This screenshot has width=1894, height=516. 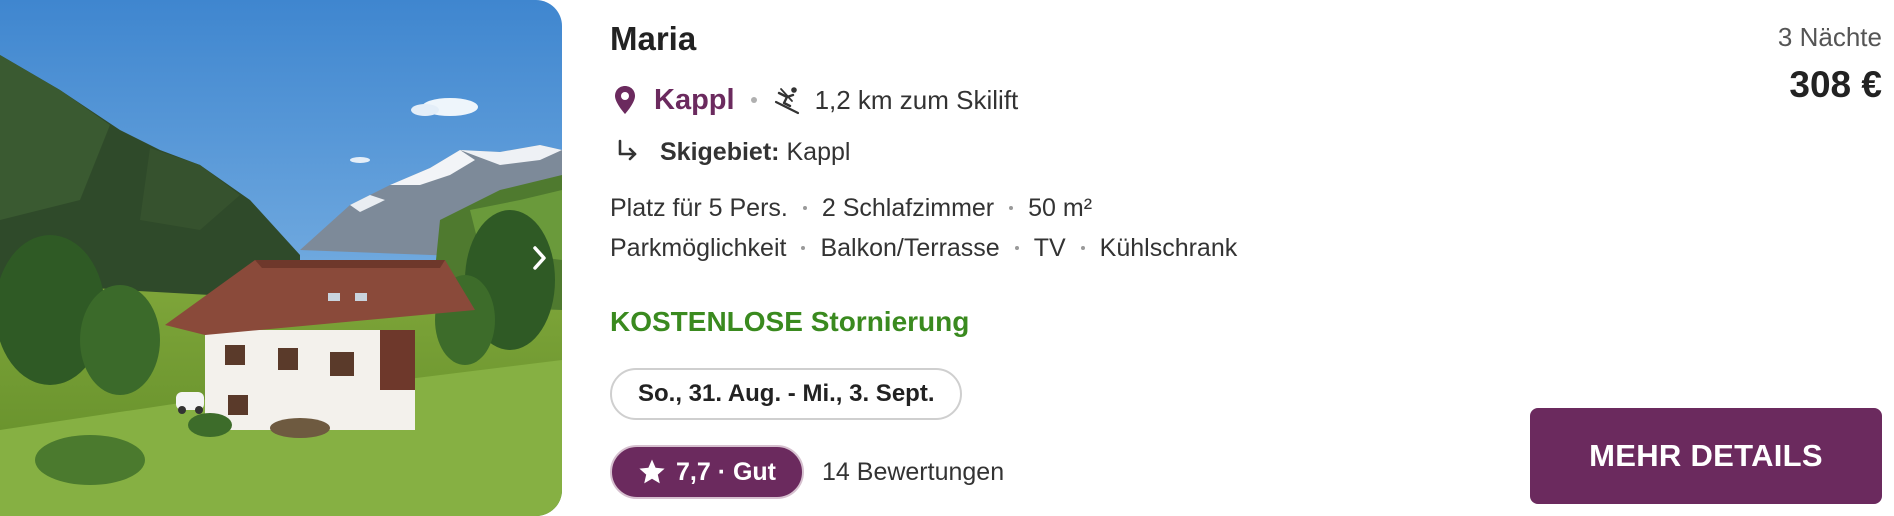 What do you see at coordinates (913, 472) in the screenshot?
I see `reviews-count-link: 14 Bewertungen` at bounding box center [913, 472].